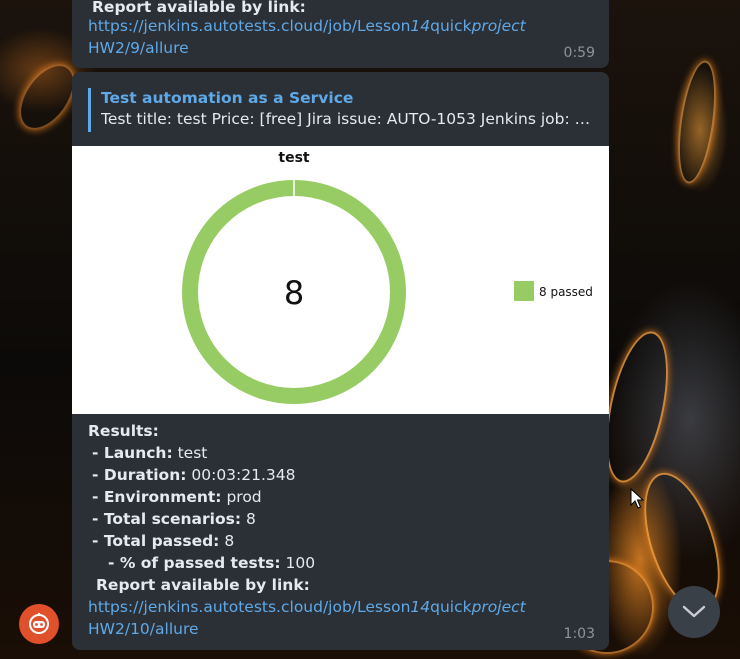  I want to click on message-time: 1:03, so click(579, 634).